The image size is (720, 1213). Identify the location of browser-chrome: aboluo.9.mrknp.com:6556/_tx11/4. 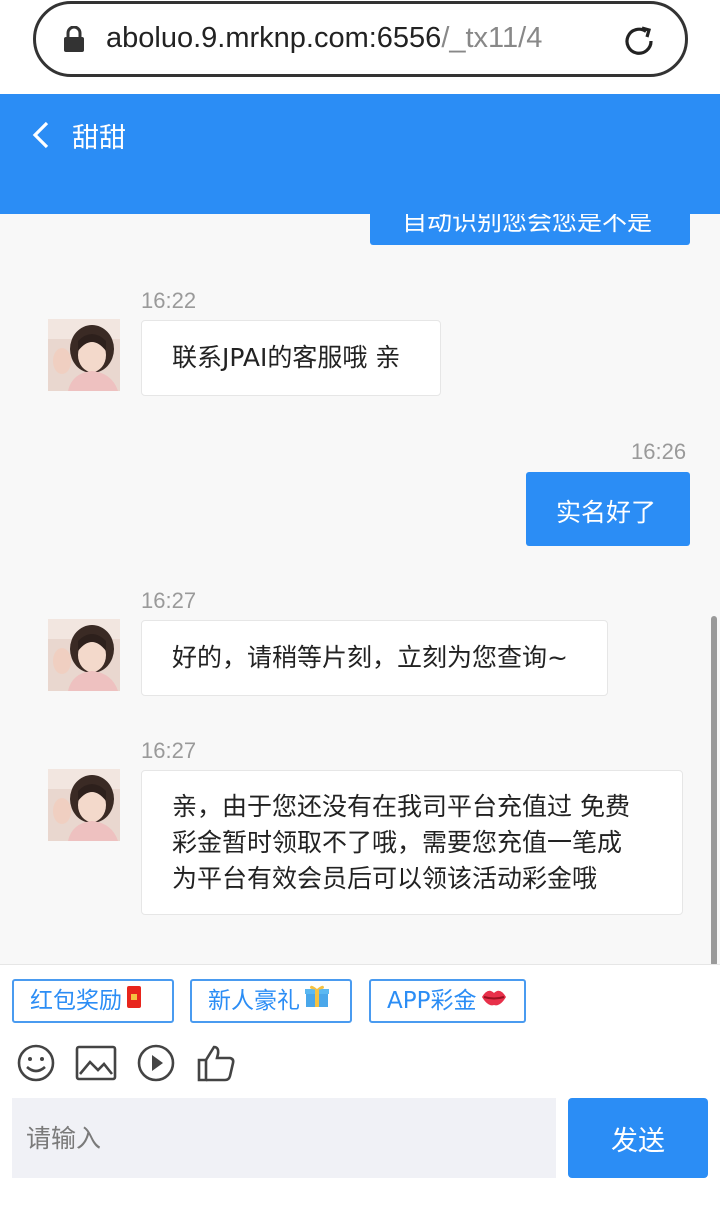
(360, 47).